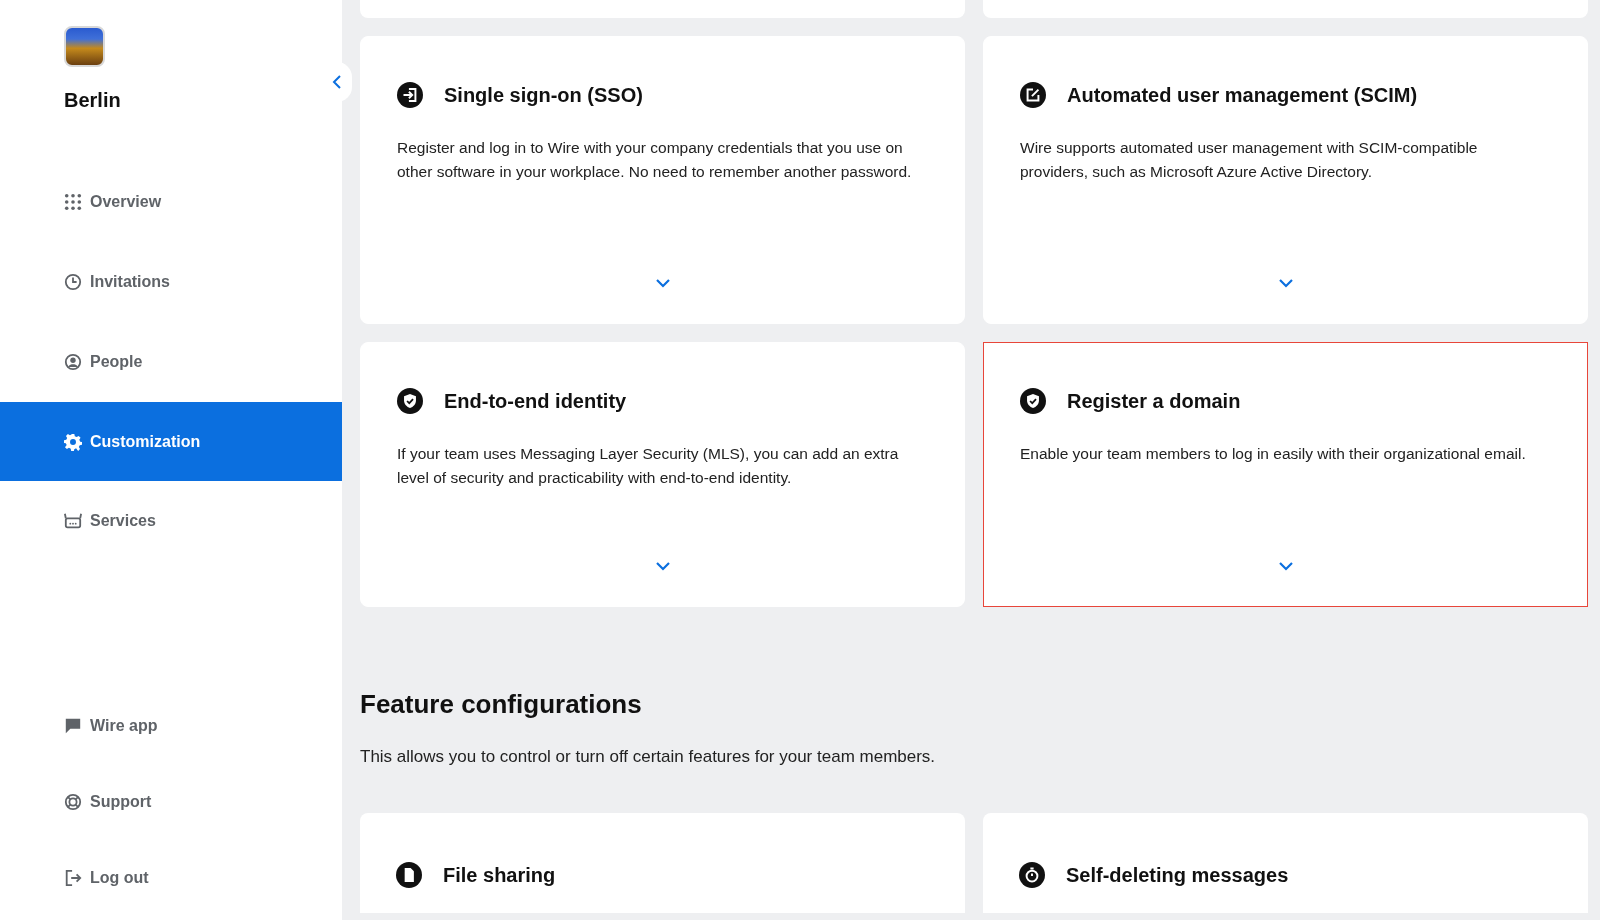  What do you see at coordinates (171, 441) in the screenshot?
I see `sidebar-item: Customization` at bounding box center [171, 441].